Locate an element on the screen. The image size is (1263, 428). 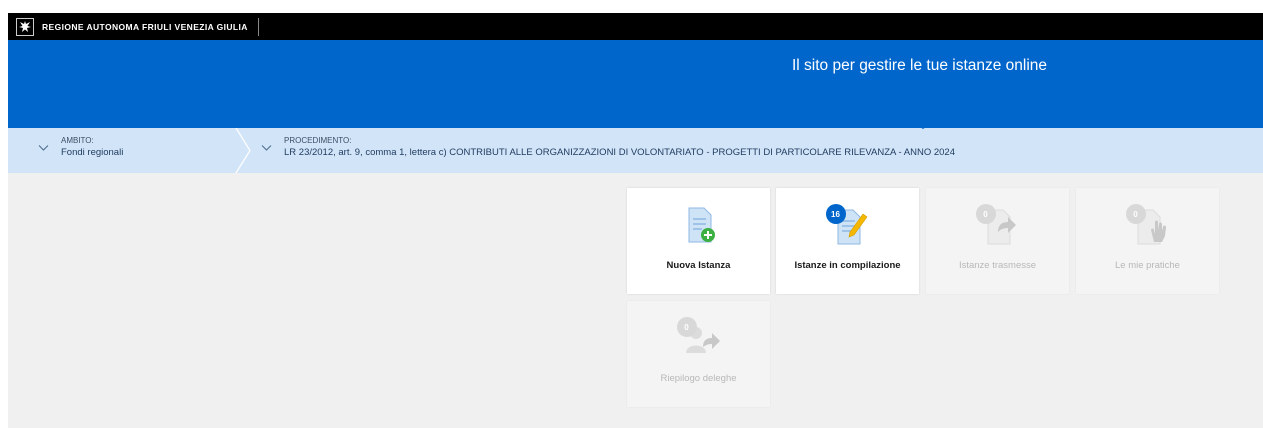
new-document-plus-icon is located at coordinates (701, 225).